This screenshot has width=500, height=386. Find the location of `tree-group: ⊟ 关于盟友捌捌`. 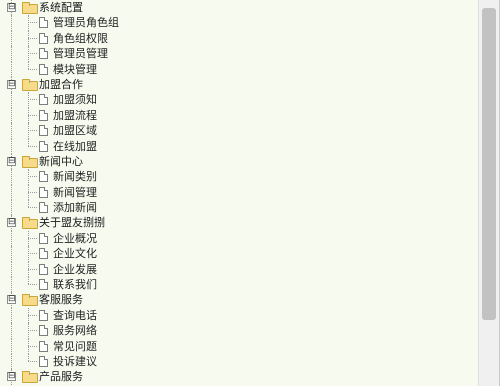

tree-group: ⊟ 关于盟友捌捌 is located at coordinates (239, 223).